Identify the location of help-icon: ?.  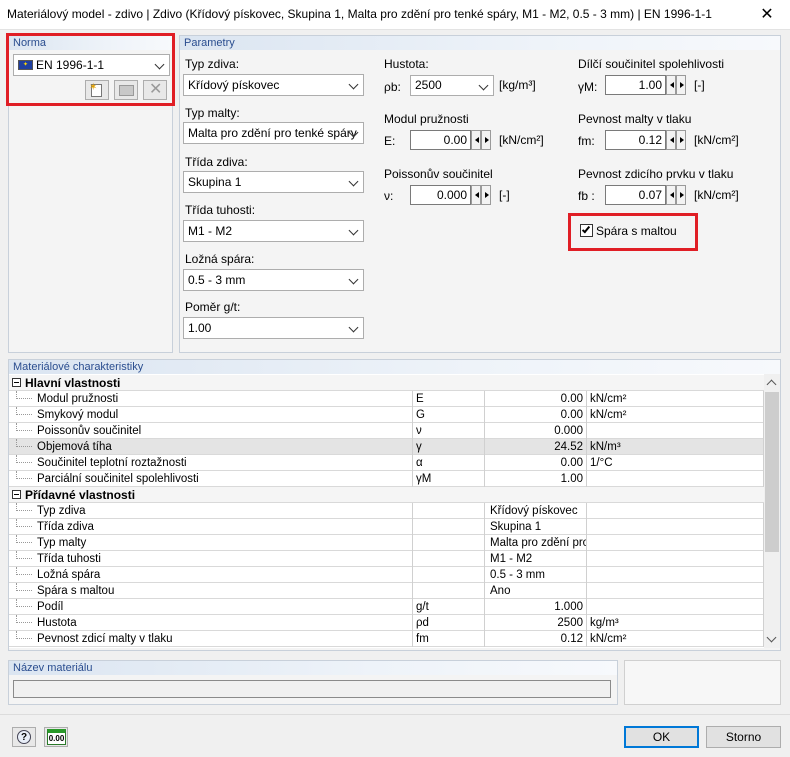
(24, 737).